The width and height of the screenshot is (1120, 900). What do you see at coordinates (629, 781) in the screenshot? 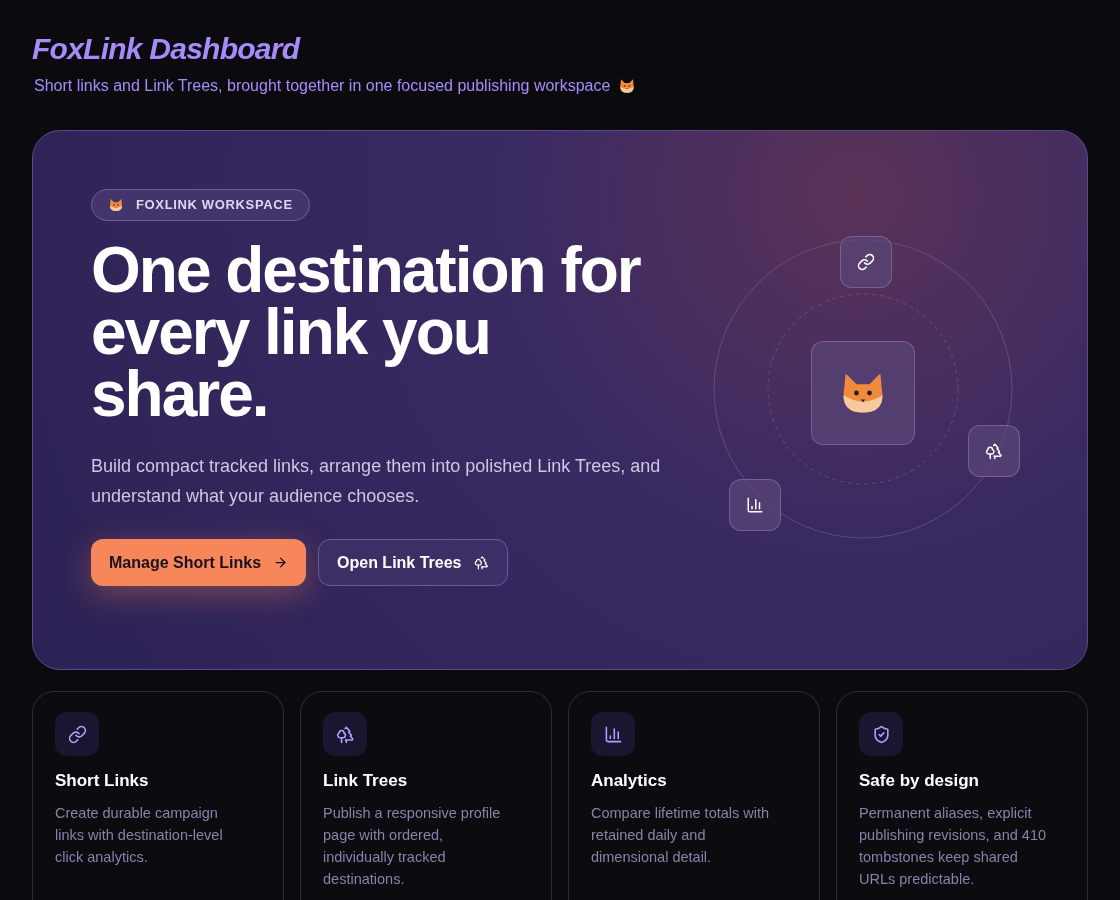
I see `feature-title: Analytics` at bounding box center [629, 781].